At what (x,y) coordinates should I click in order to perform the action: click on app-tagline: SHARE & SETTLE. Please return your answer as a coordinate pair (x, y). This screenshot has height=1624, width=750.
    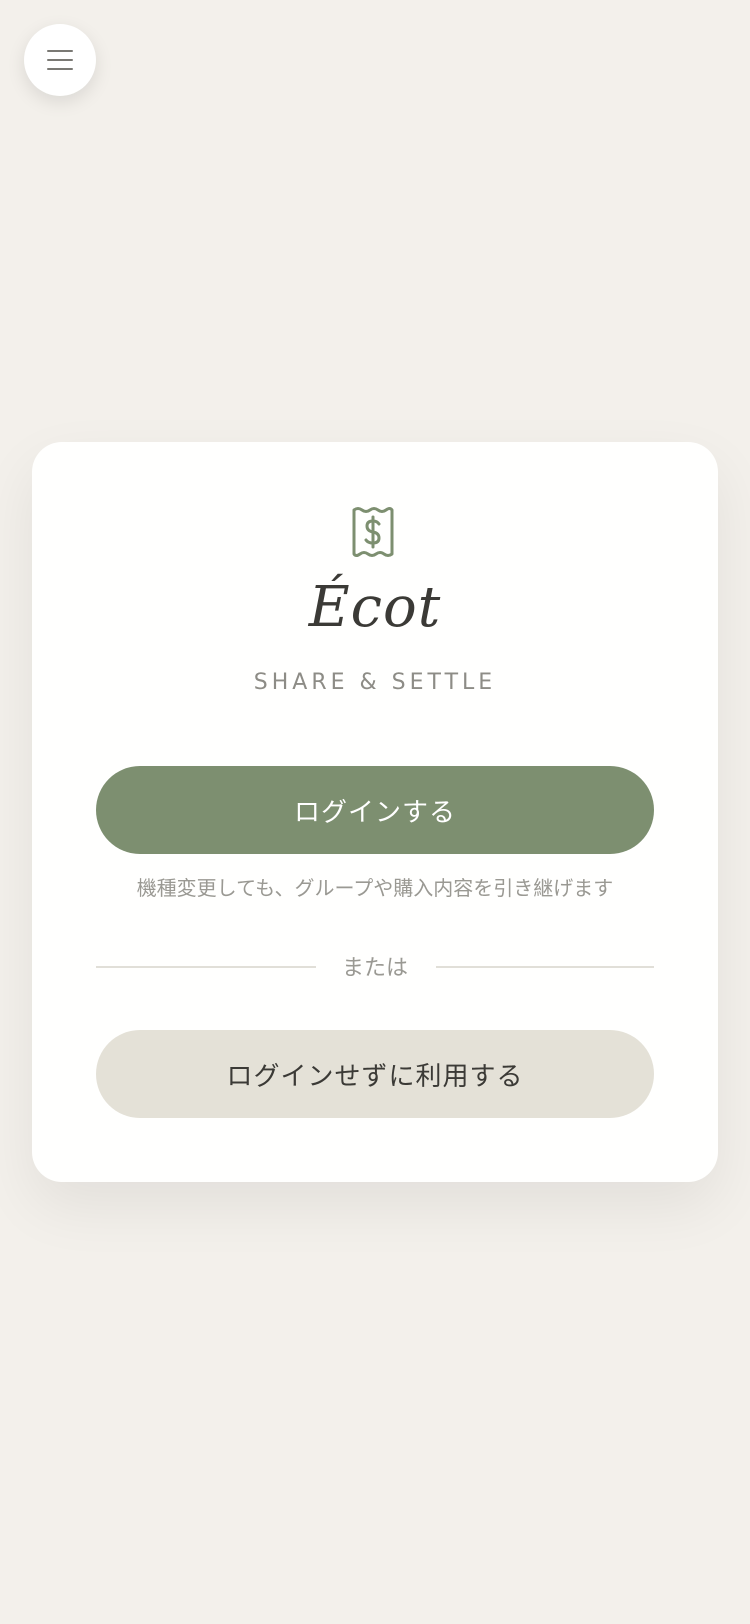
    Looking at the image, I should click on (375, 682).